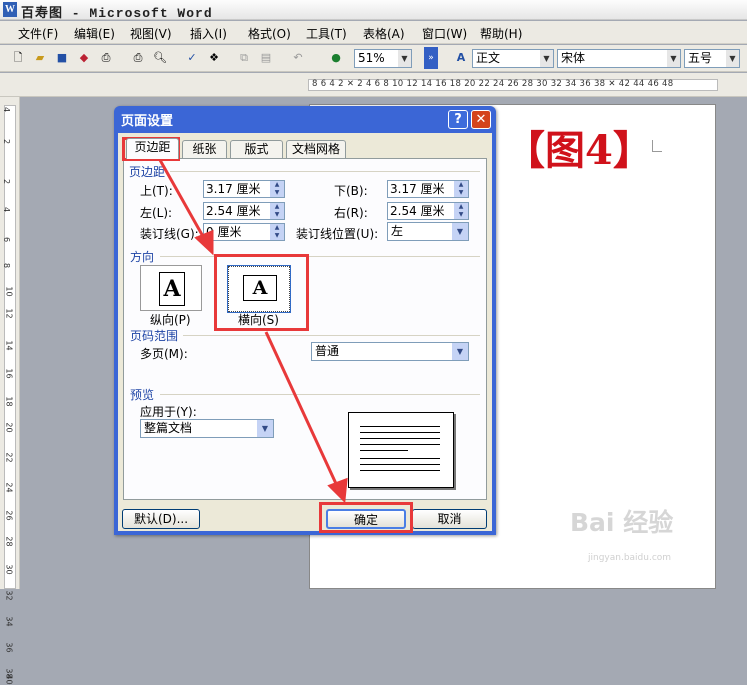  What do you see at coordinates (366, 519) in the screenshot?
I see `ok-button: 确定` at bounding box center [366, 519].